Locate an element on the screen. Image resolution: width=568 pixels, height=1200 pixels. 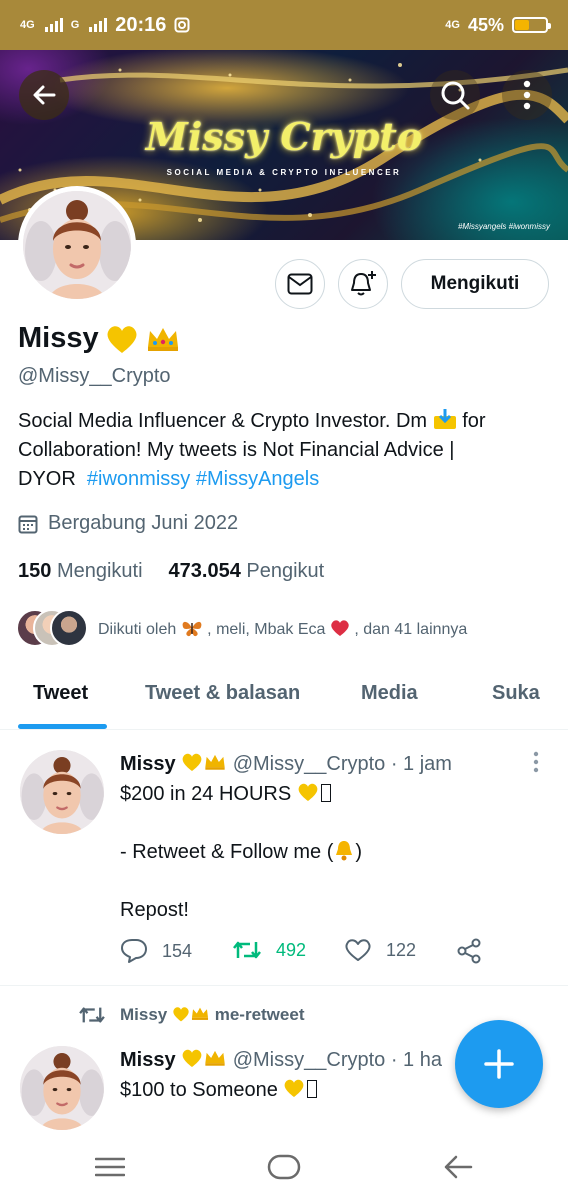
plus-icon is located at coordinates (499, 1064).